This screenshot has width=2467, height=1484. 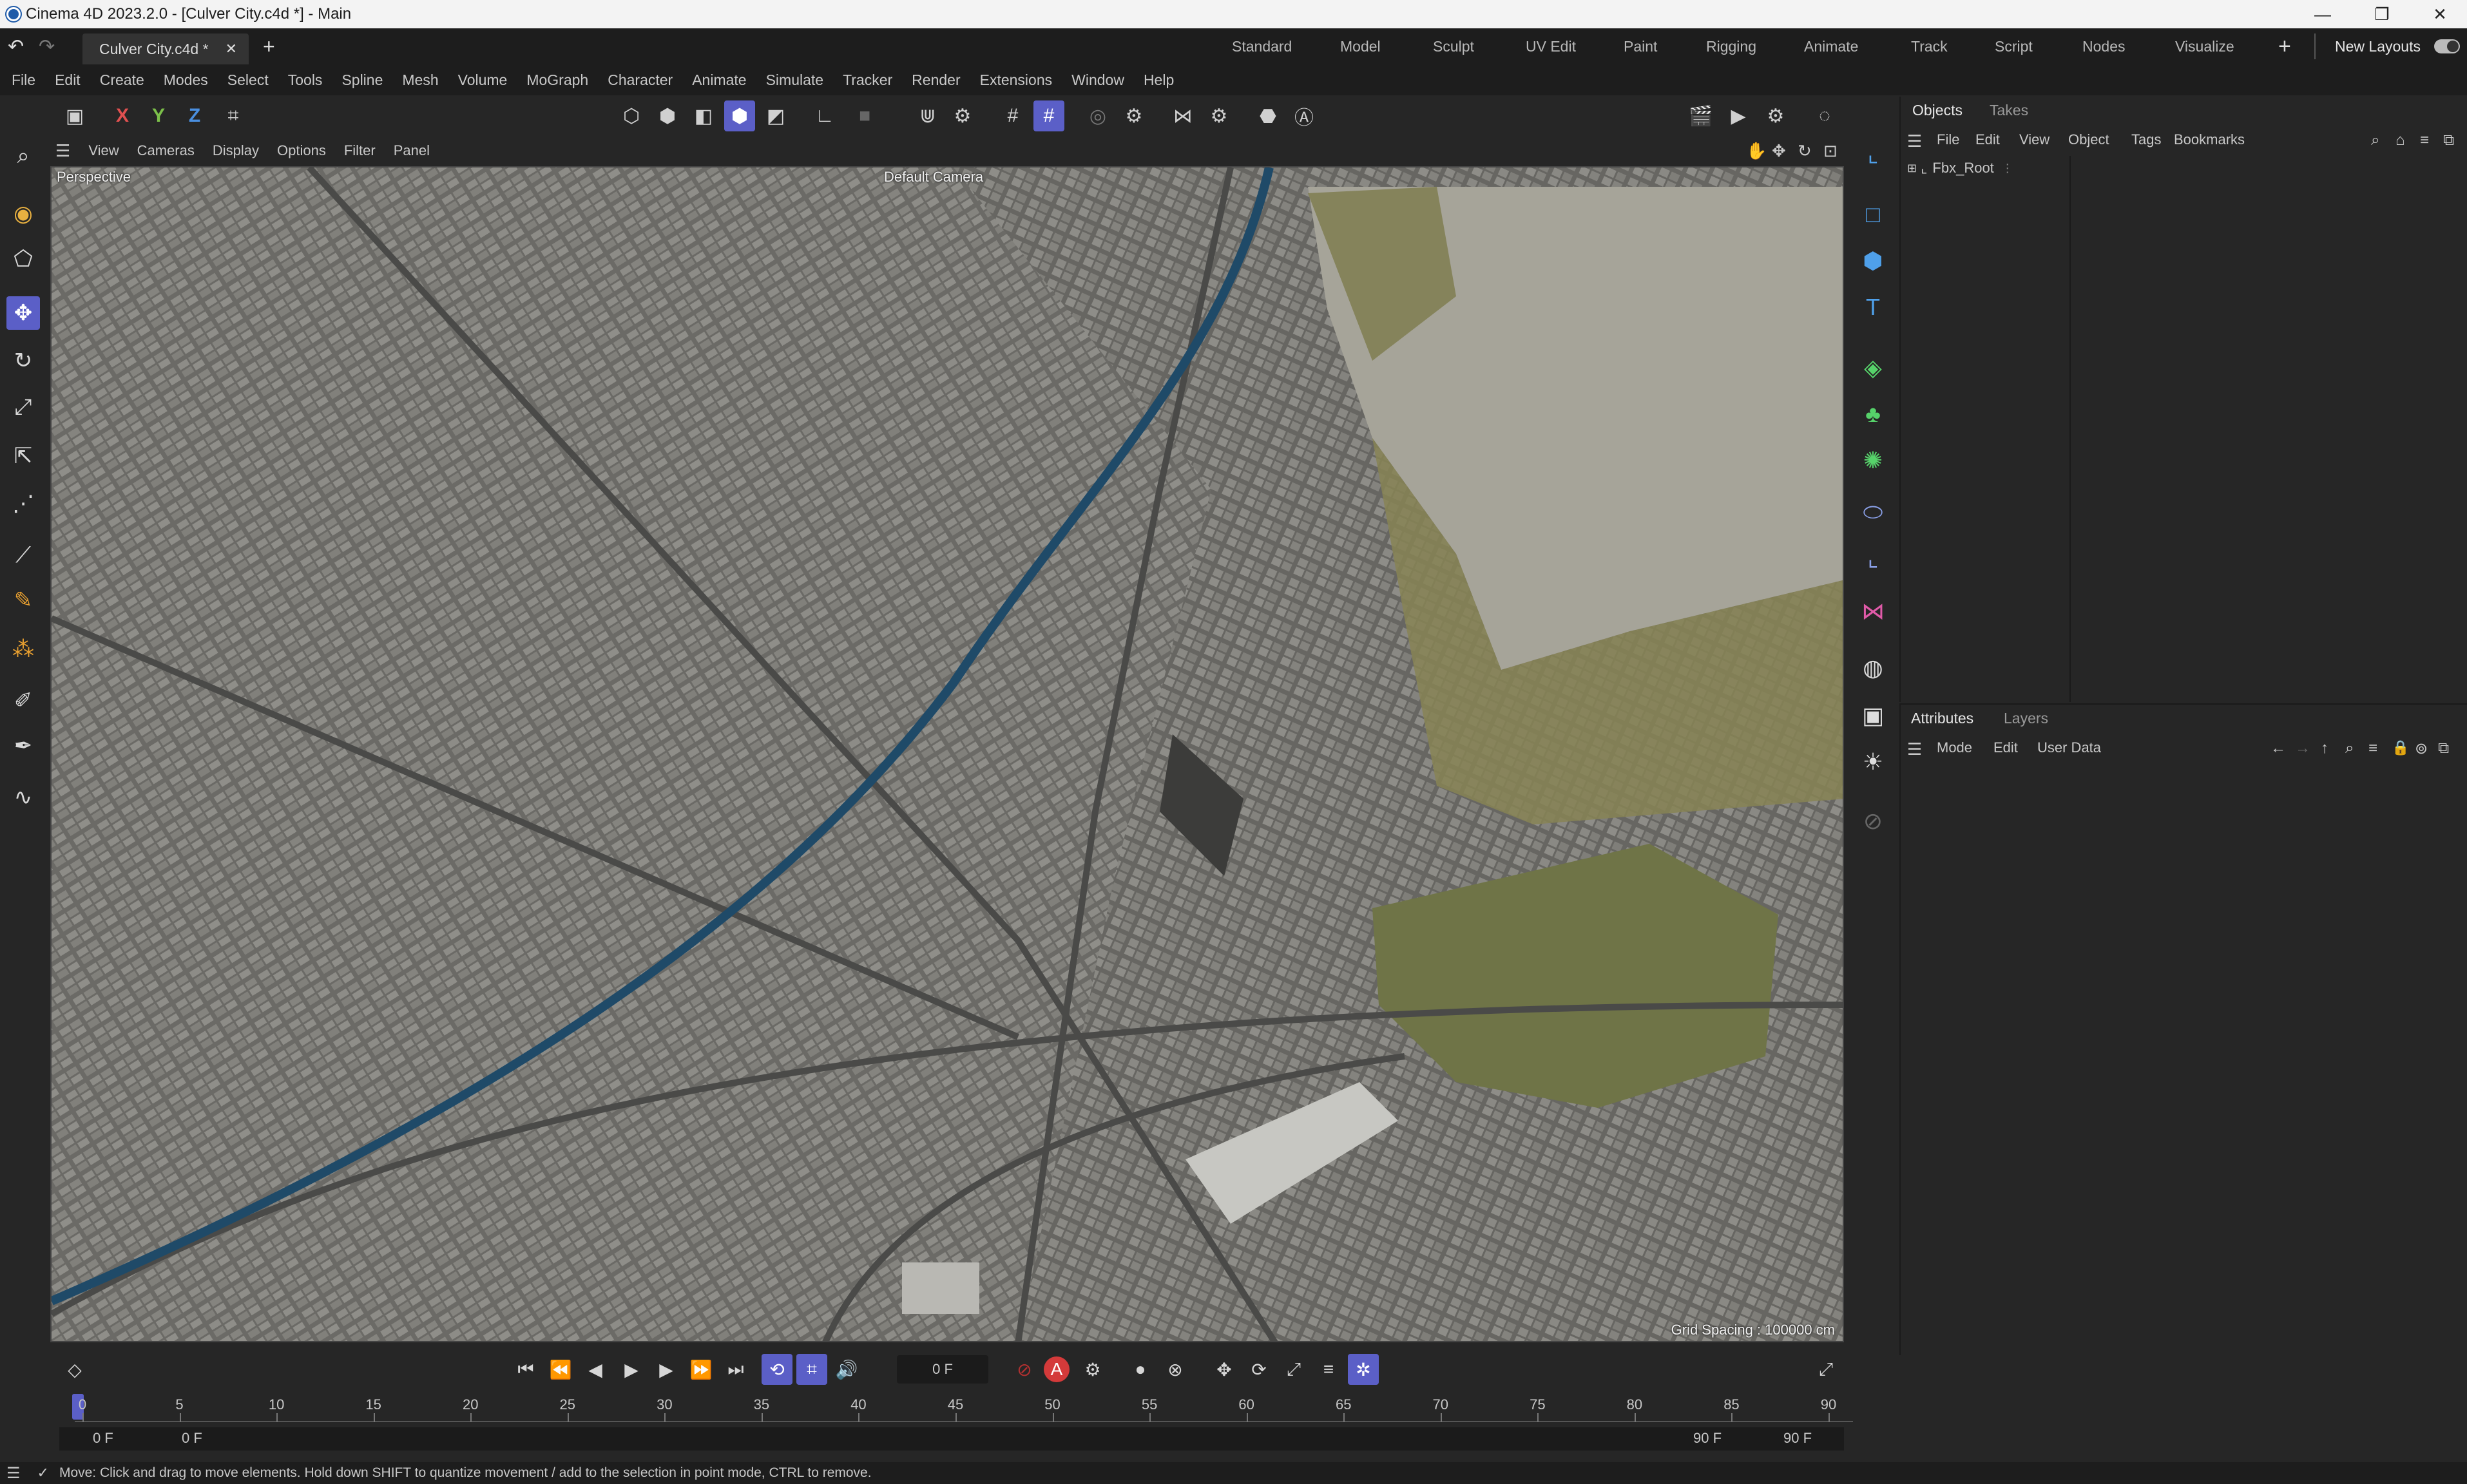 What do you see at coordinates (1057, 1369) in the screenshot?
I see `autokey-icon: A` at bounding box center [1057, 1369].